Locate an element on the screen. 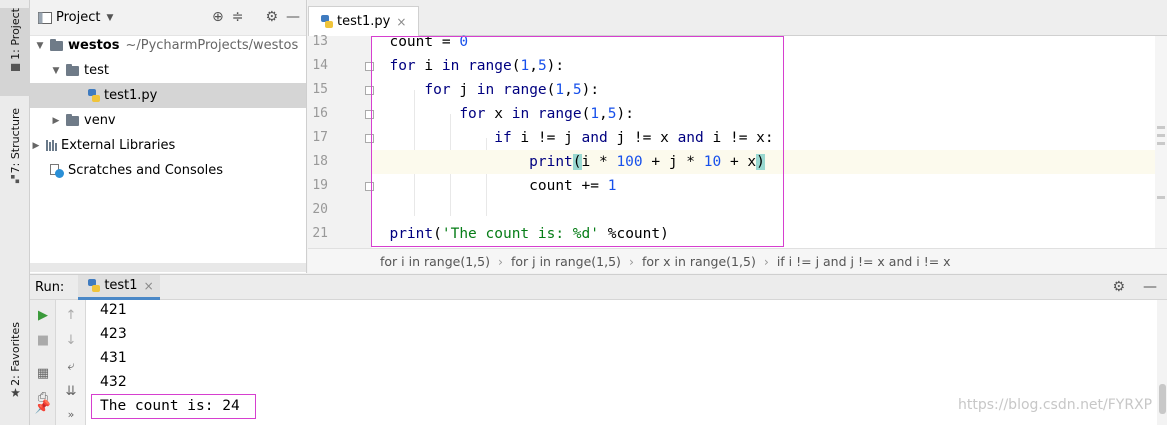 The height and width of the screenshot is (425, 1167). code-line-15: for j in range(1,5): is located at coordinates (512, 90).